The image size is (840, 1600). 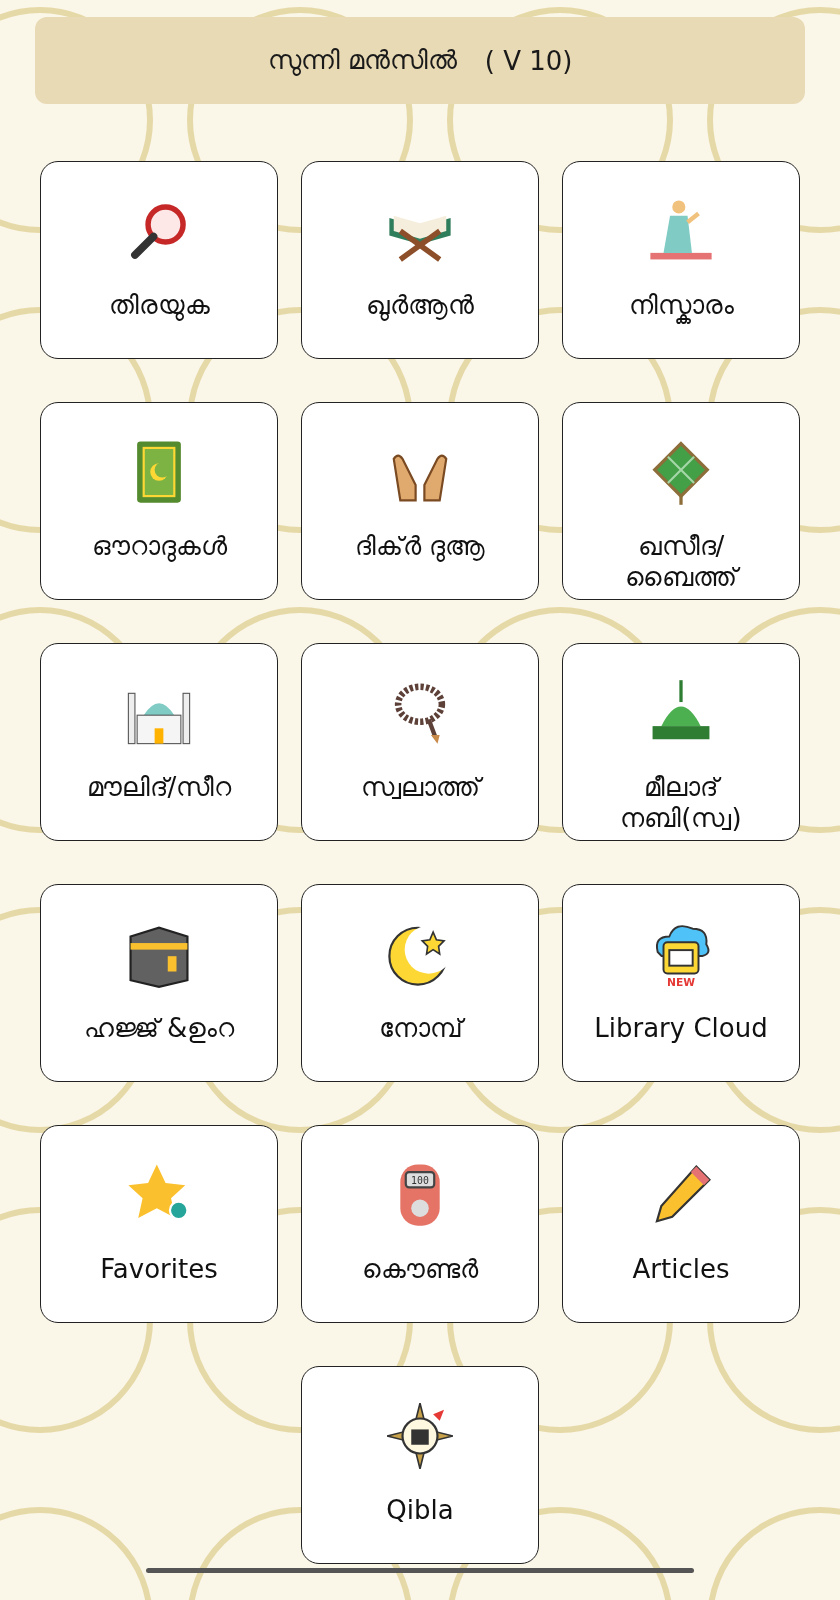 I want to click on menu-tile: മൗലിദ്/സീറ, so click(x=159, y=742).